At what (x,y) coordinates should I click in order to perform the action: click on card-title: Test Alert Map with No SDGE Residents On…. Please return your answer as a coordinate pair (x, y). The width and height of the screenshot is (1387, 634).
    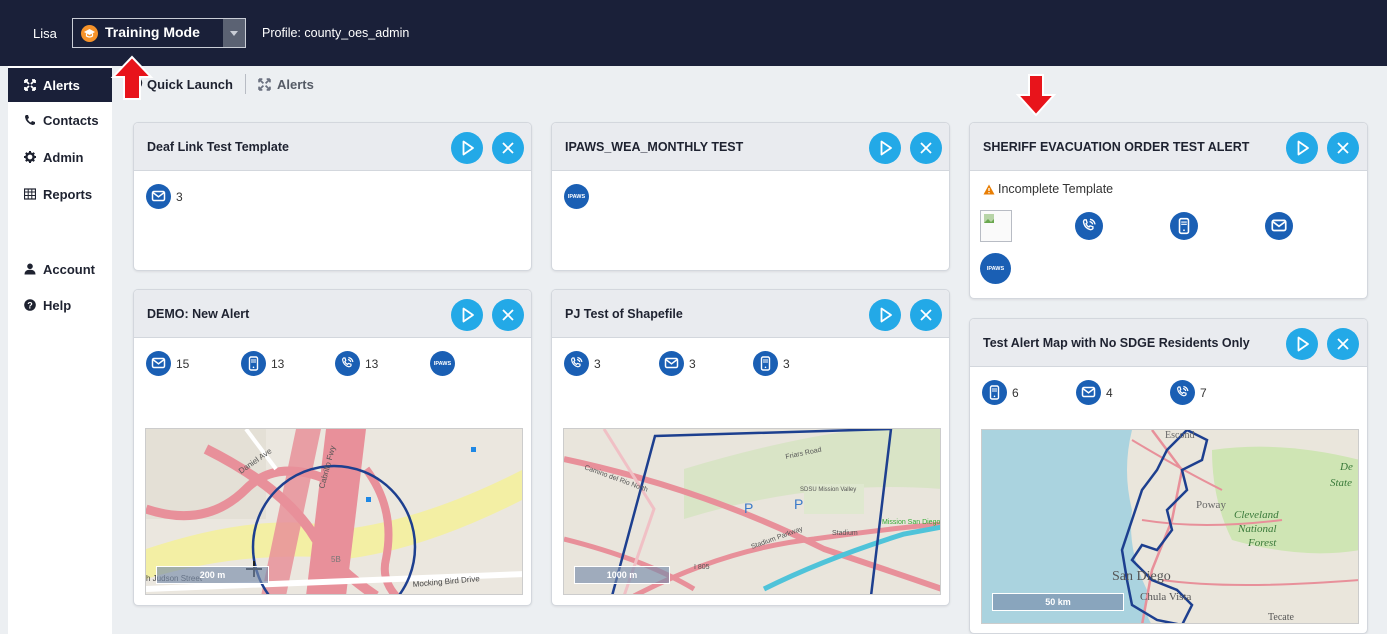
    Looking at the image, I should click on (1116, 343).